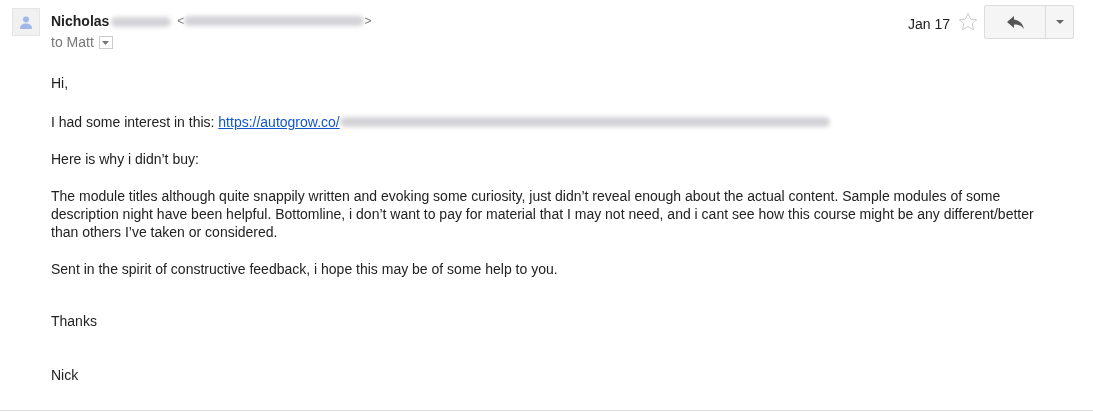  I want to click on recipient-label: to Matt, so click(72, 42).